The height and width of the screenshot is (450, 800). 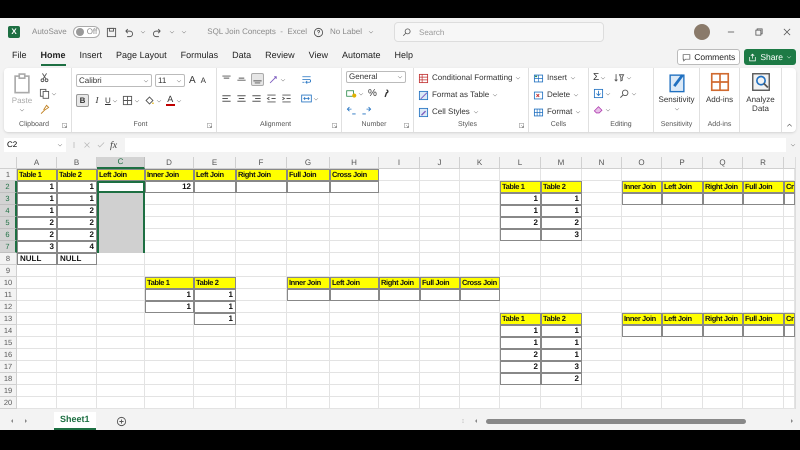 I want to click on underline-button: U, so click(x=111, y=100).